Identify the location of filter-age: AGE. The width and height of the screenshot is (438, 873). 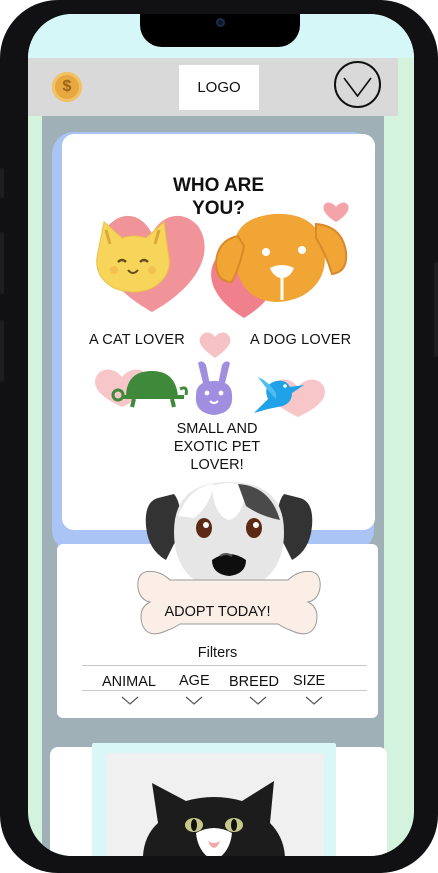
(194, 681).